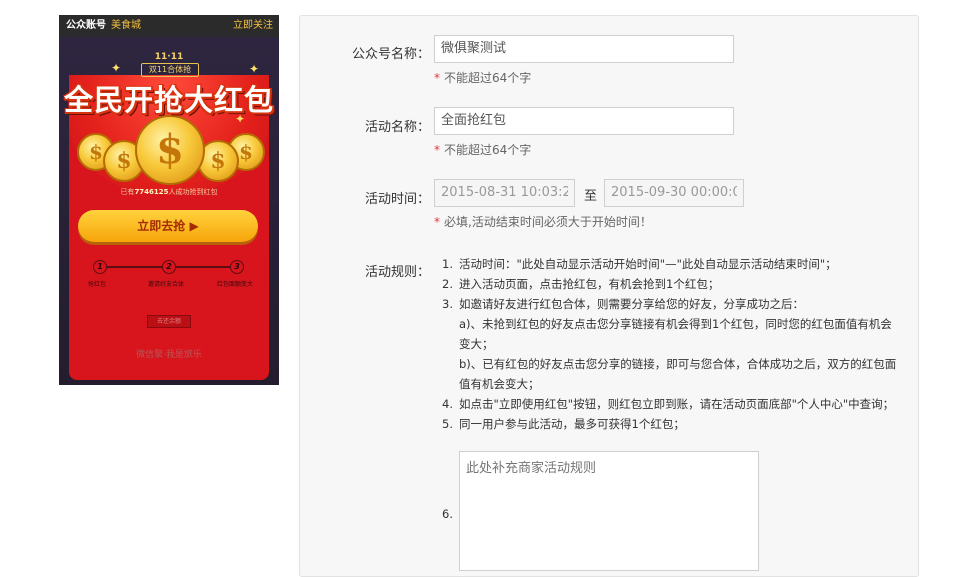 The width and height of the screenshot is (965, 577). What do you see at coordinates (235, 284) in the screenshot?
I see `step-3-label: 红包面额变大` at bounding box center [235, 284].